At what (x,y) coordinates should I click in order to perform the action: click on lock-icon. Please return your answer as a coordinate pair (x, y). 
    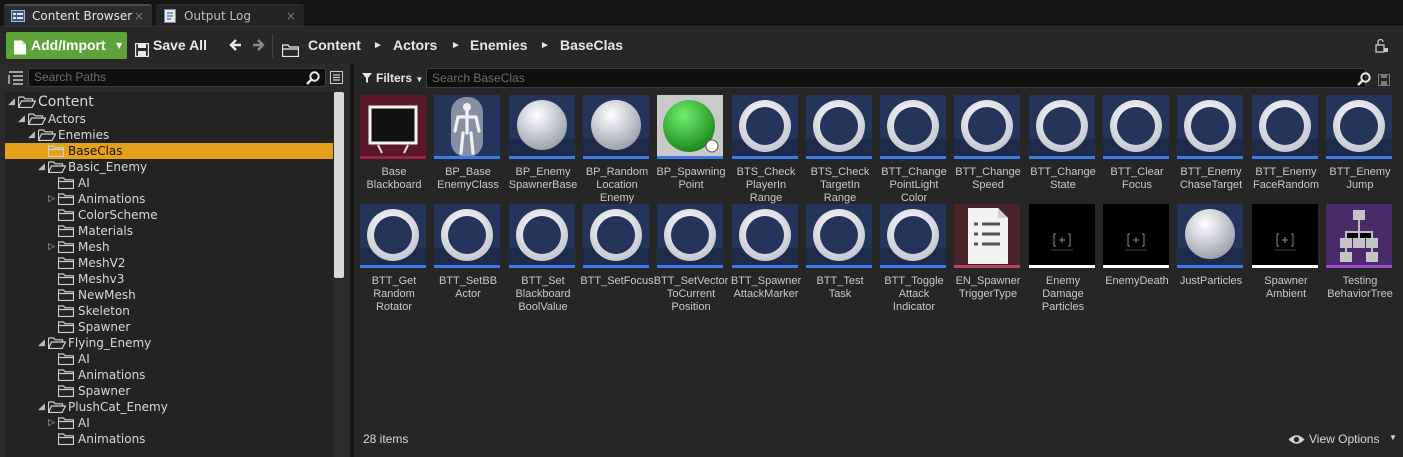
    Looking at the image, I should click on (1382, 47).